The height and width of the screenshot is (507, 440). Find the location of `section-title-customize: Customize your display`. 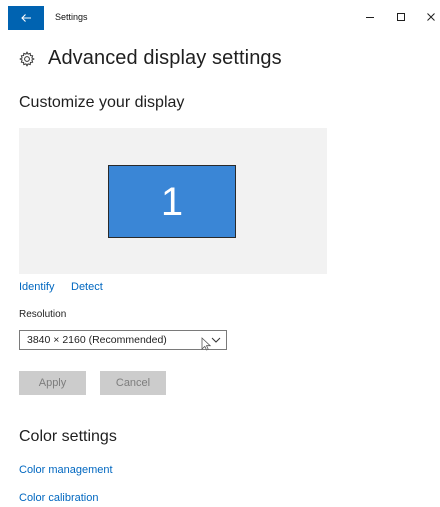

section-title-customize: Customize your display is located at coordinates (102, 102).